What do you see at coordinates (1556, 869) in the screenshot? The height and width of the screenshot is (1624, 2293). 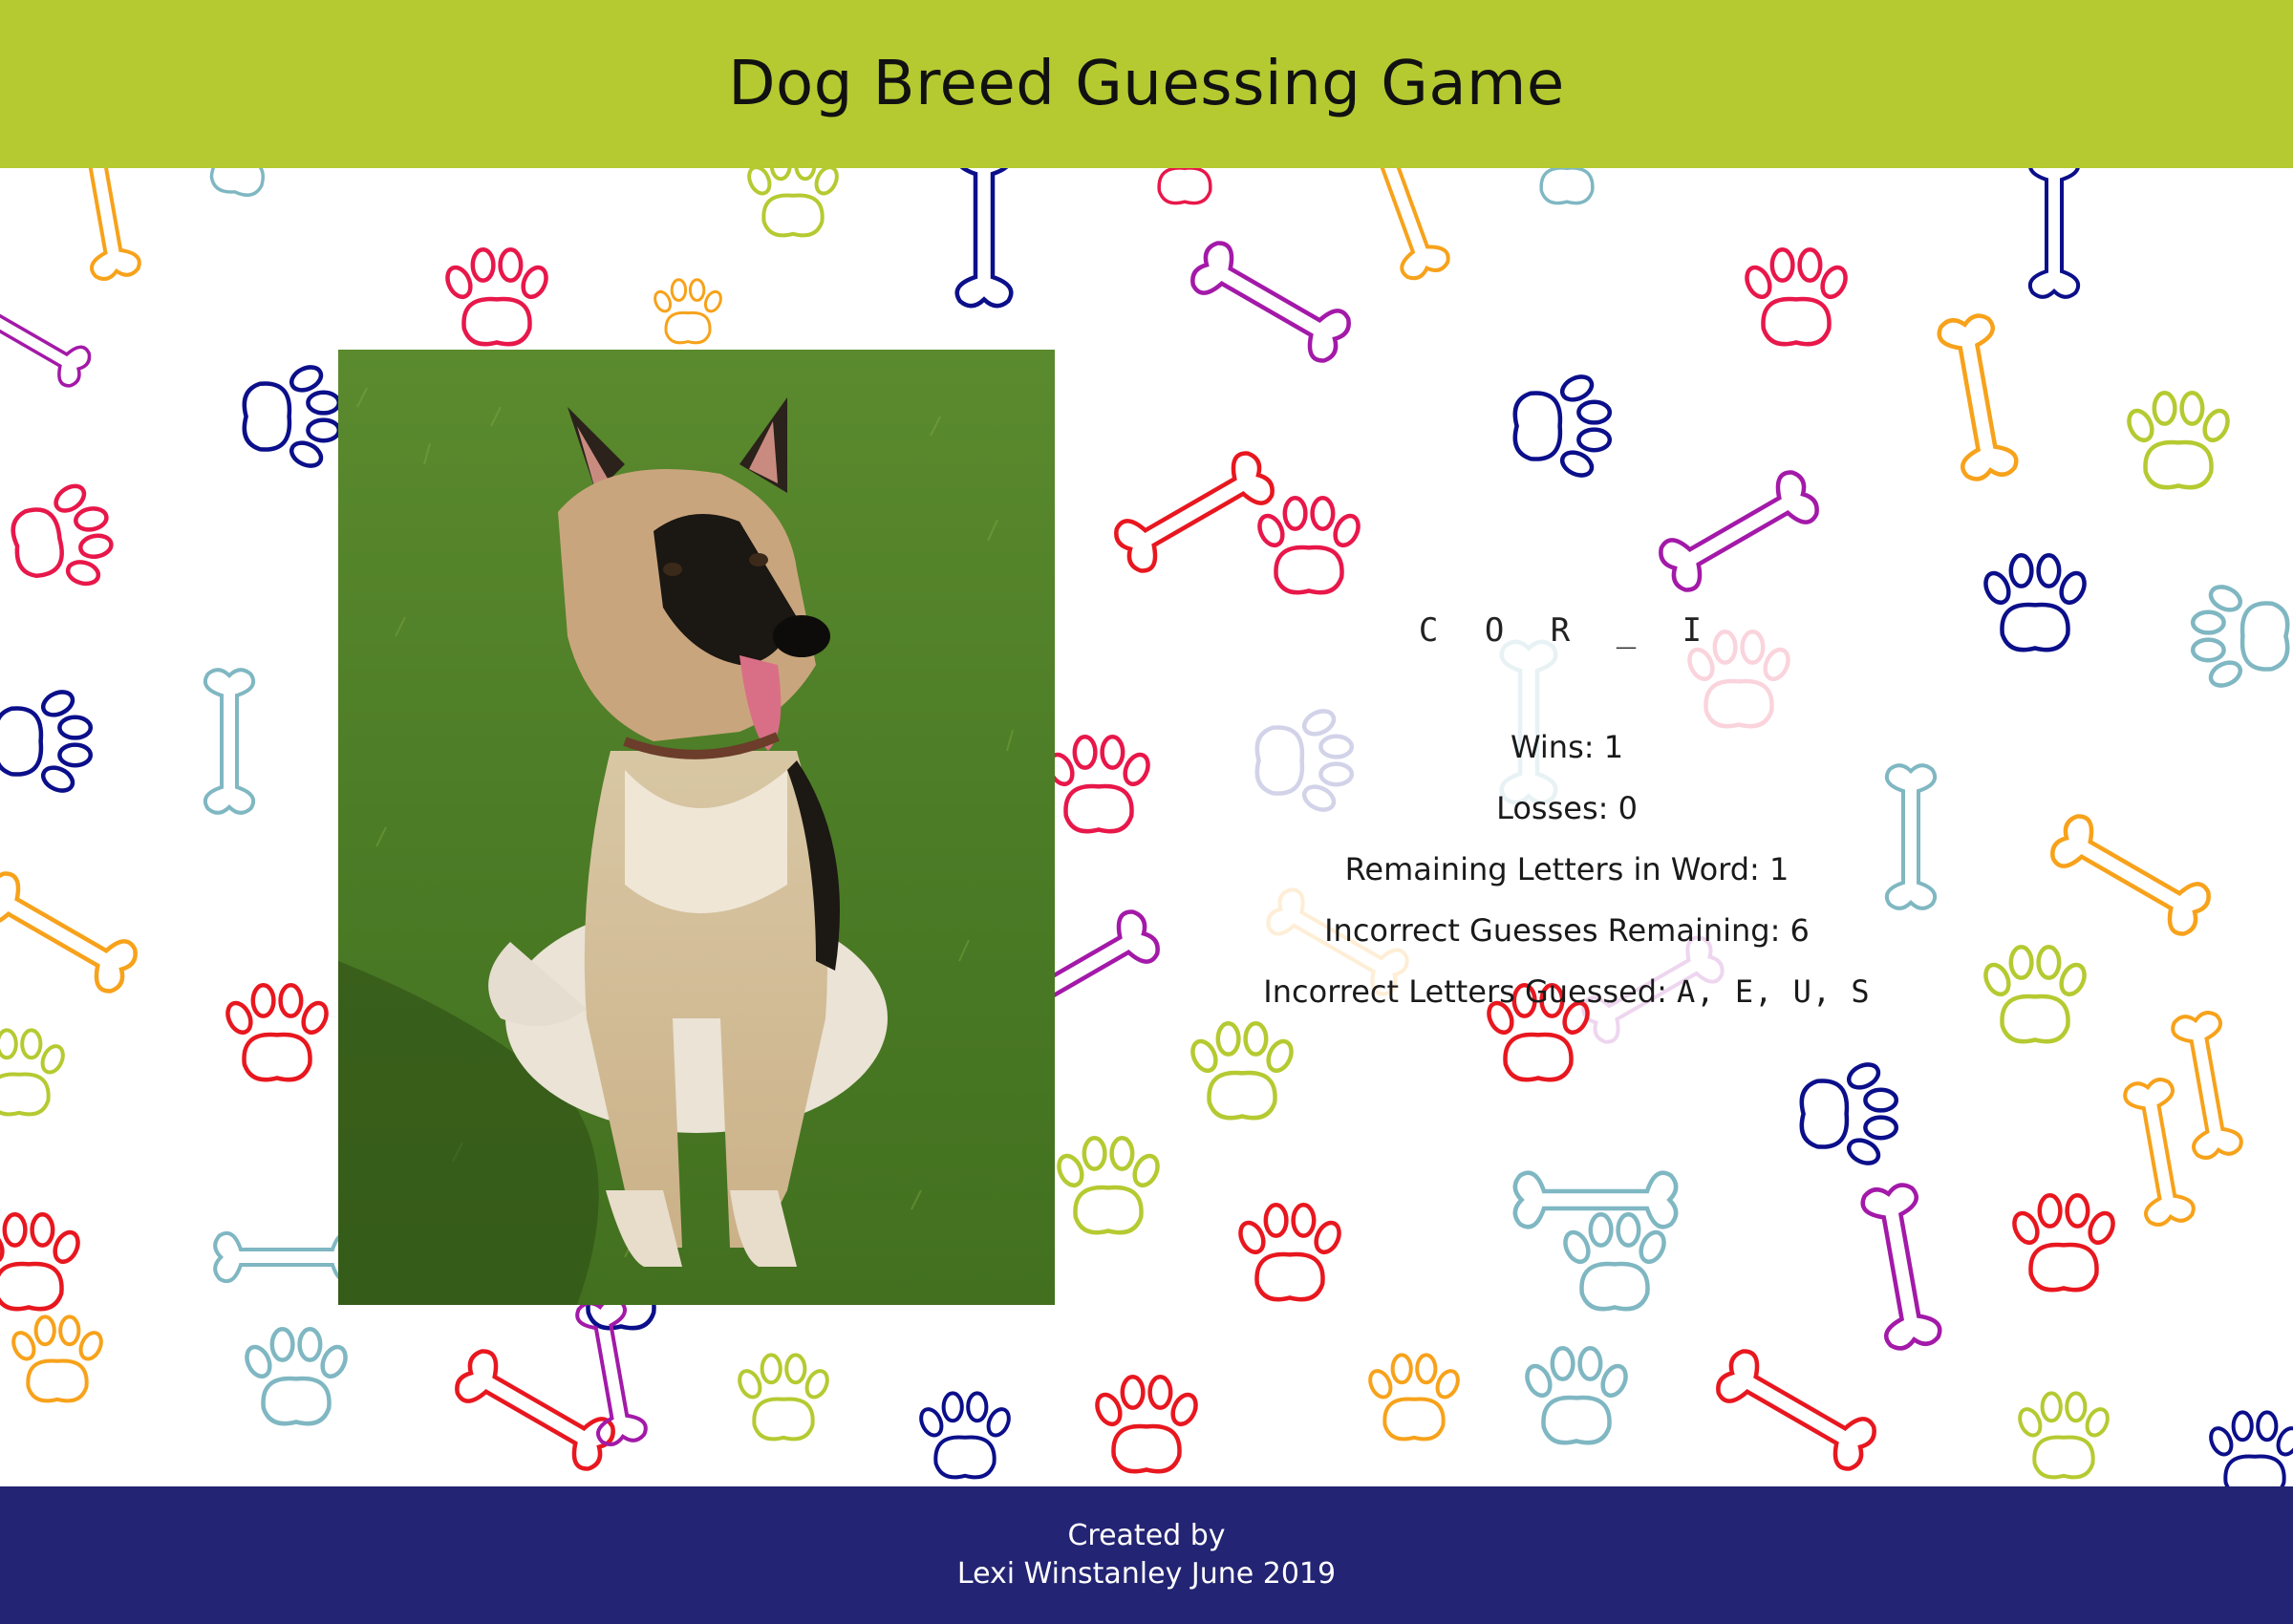 I see `remaining-letters-label: Remaining Letters in Word:` at bounding box center [1556, 869].